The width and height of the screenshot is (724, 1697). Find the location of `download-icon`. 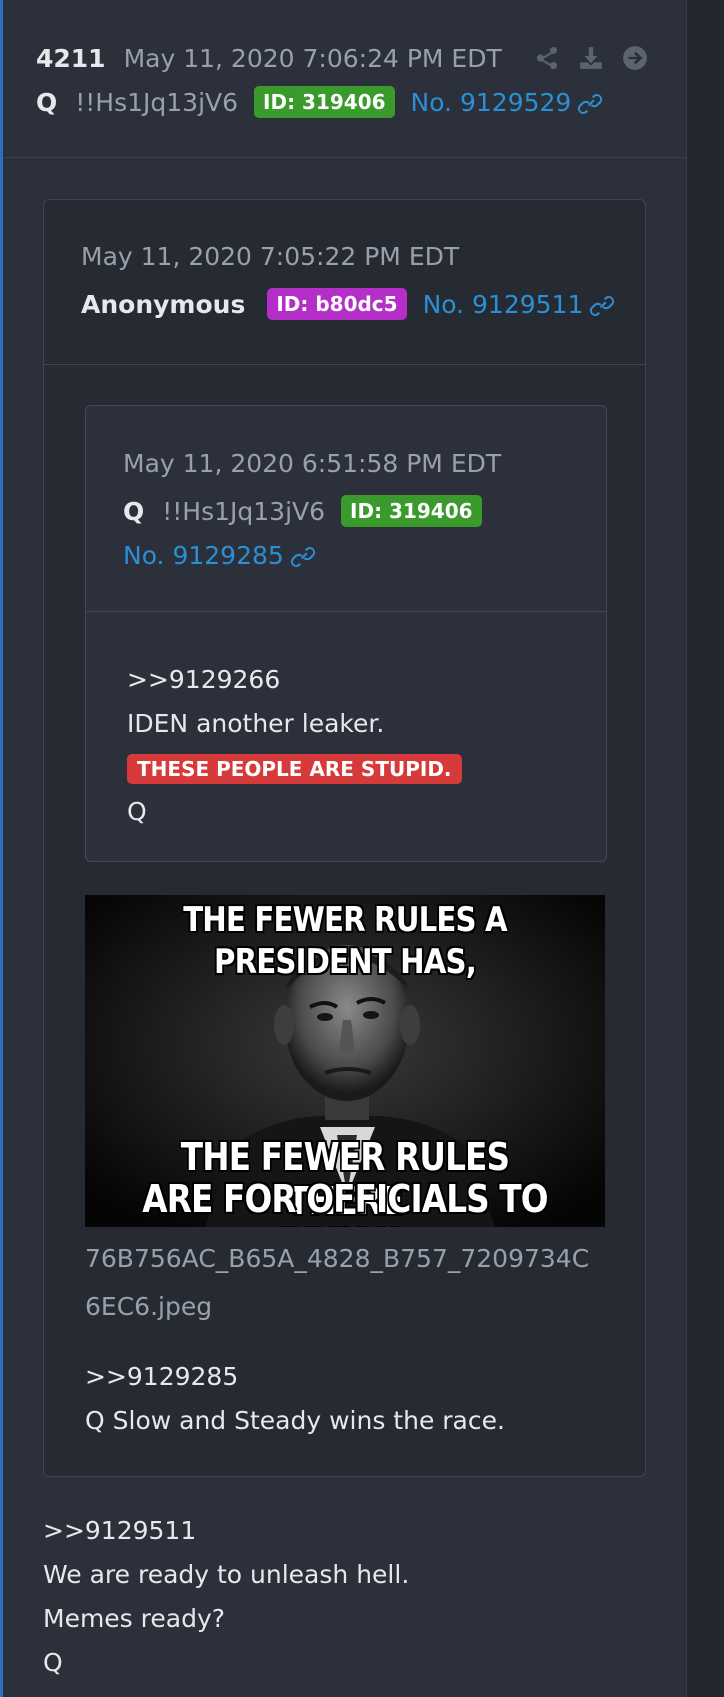

download-icon is located at coordinates (591, 58).